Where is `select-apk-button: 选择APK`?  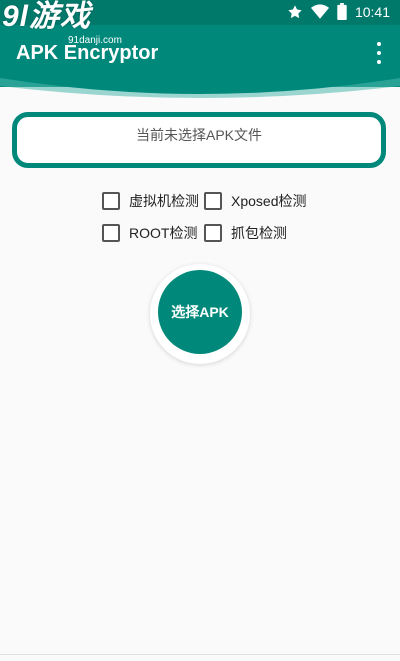 select-apk-button: 选择APK is located at coordinates (200, 312).